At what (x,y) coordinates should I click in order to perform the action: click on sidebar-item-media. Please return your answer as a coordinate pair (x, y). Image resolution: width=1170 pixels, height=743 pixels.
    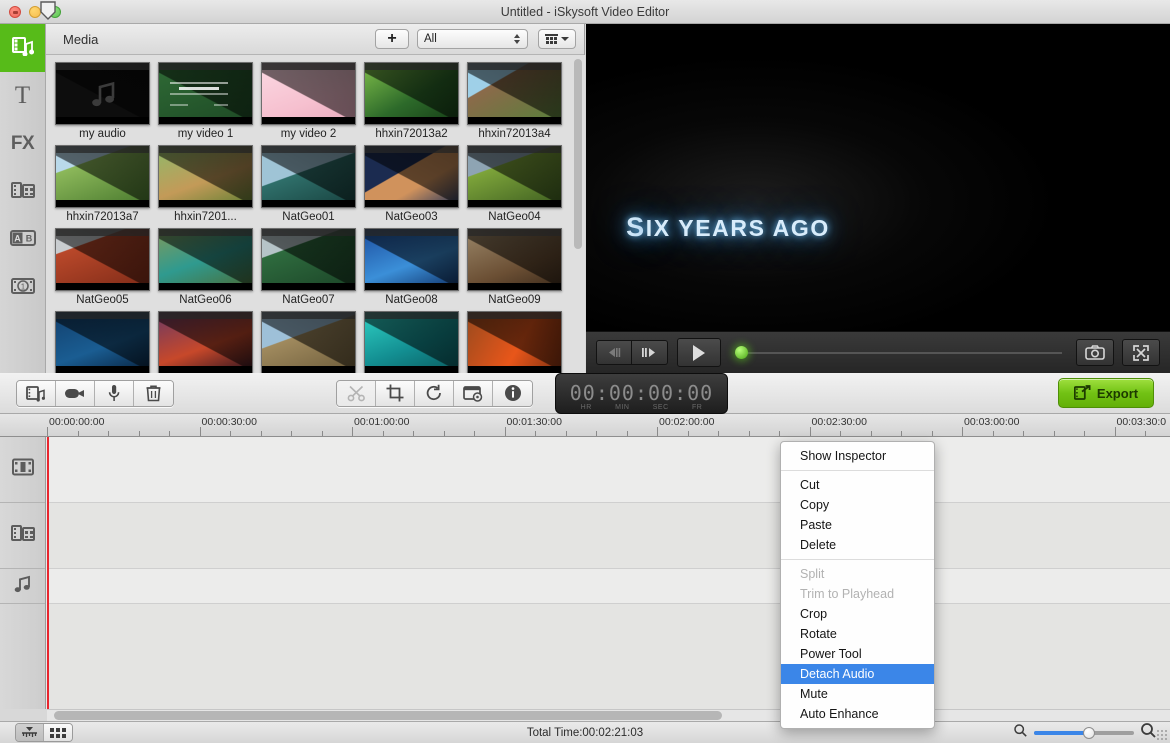
    Looking at the image, I should click on (22, 48).